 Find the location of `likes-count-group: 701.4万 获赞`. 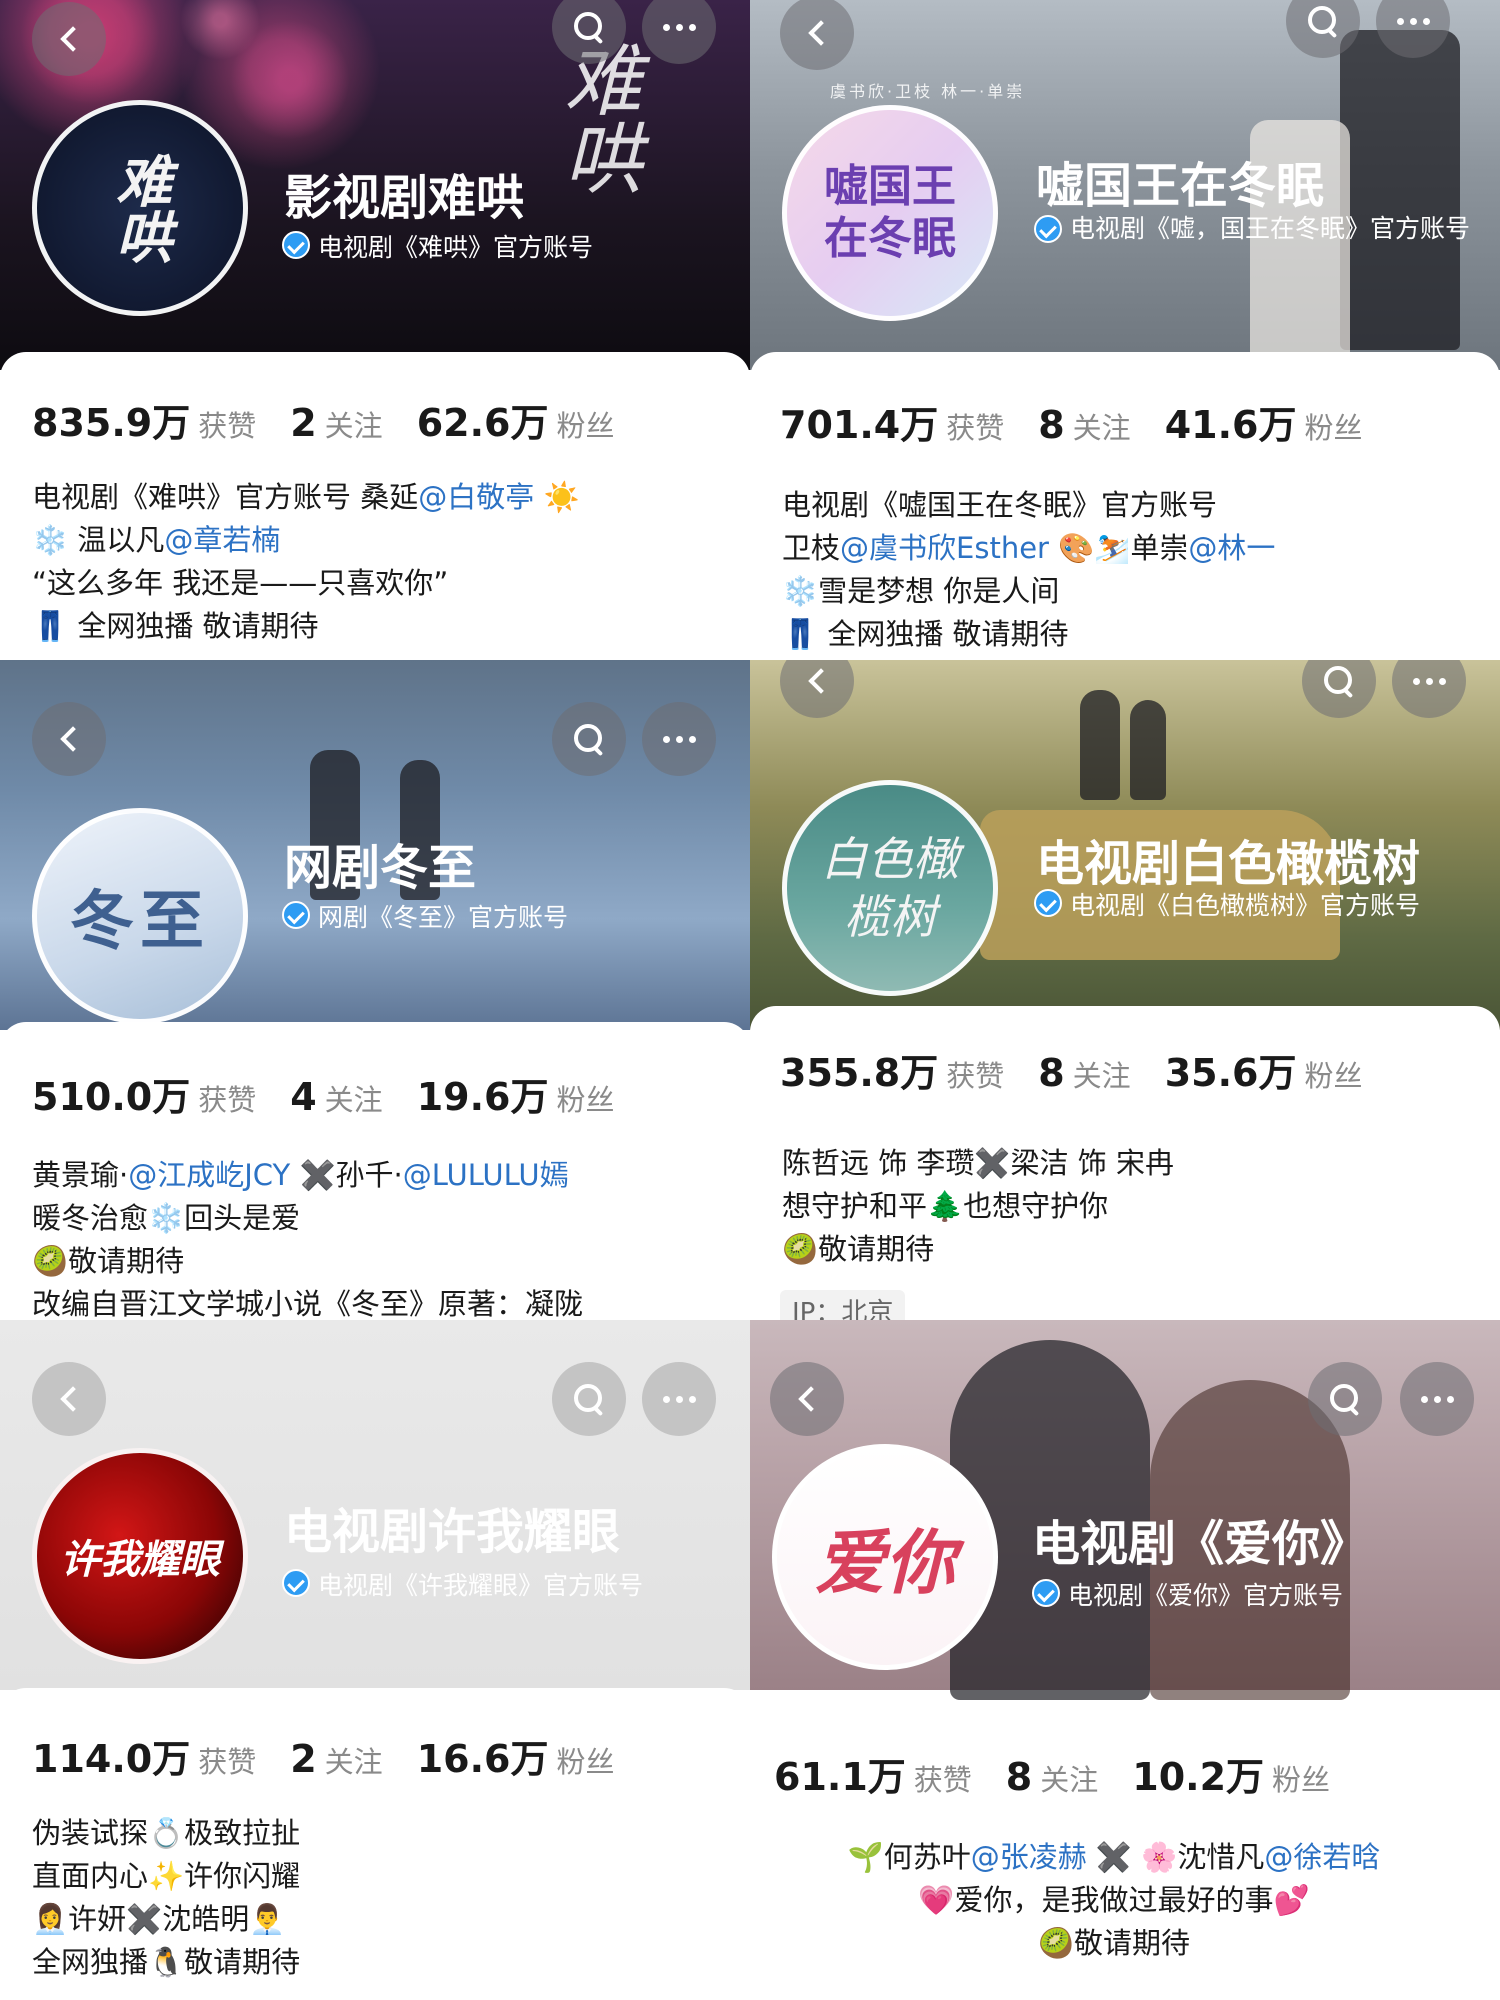

likes-count-group: 701.4万 获赞 is located at coordinates (909, 421).